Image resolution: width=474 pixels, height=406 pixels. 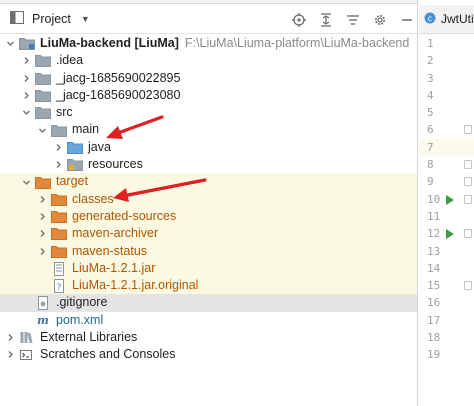 What do you see at coordinates (407, 20) in the screenshot?
I see `hide-icon` at bounding box center [407, 20].